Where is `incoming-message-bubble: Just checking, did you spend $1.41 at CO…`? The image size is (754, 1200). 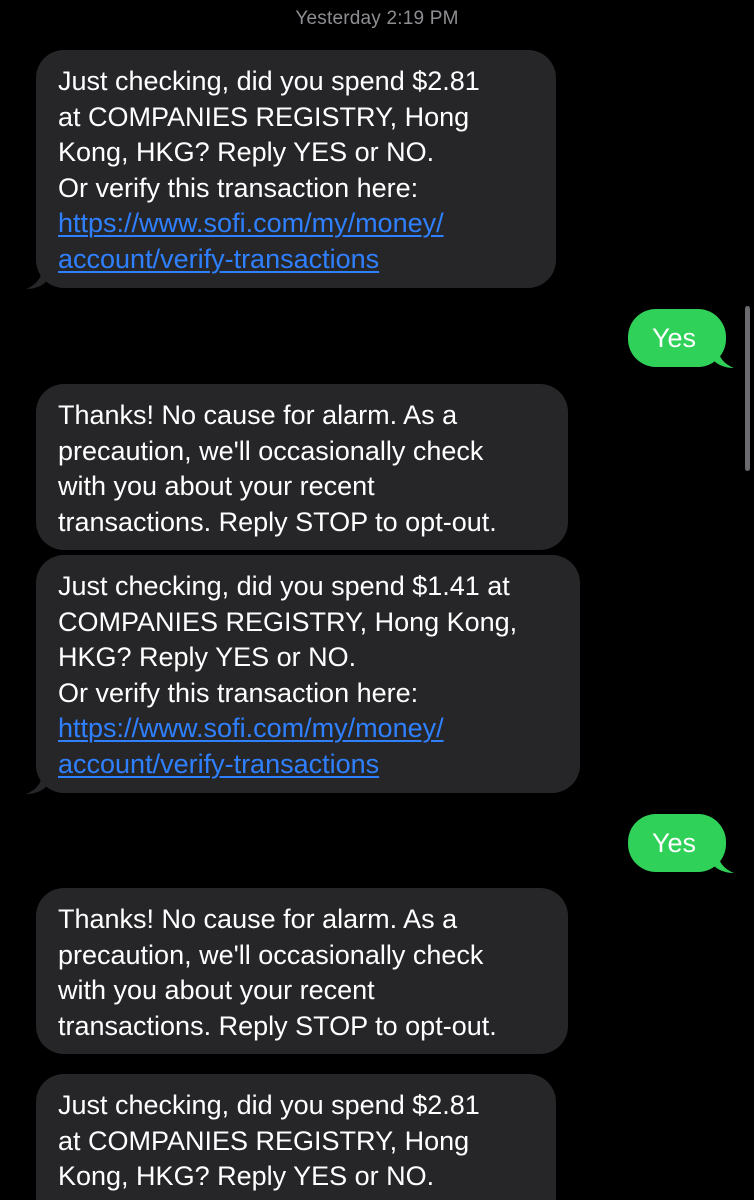
incoming-message-bubble: Just checking, did you spend $1.41 at CO… is located at coordinates (308, 674).